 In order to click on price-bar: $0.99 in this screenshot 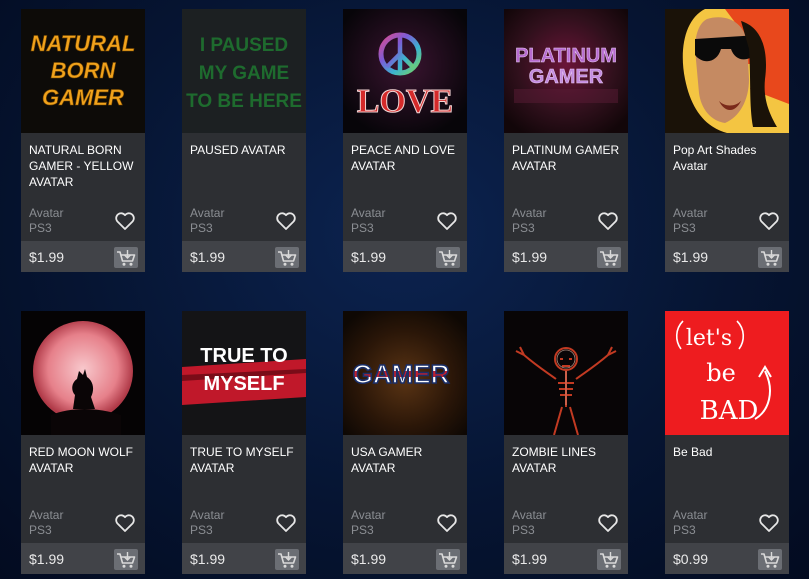, I will do `click(727, 558)`.